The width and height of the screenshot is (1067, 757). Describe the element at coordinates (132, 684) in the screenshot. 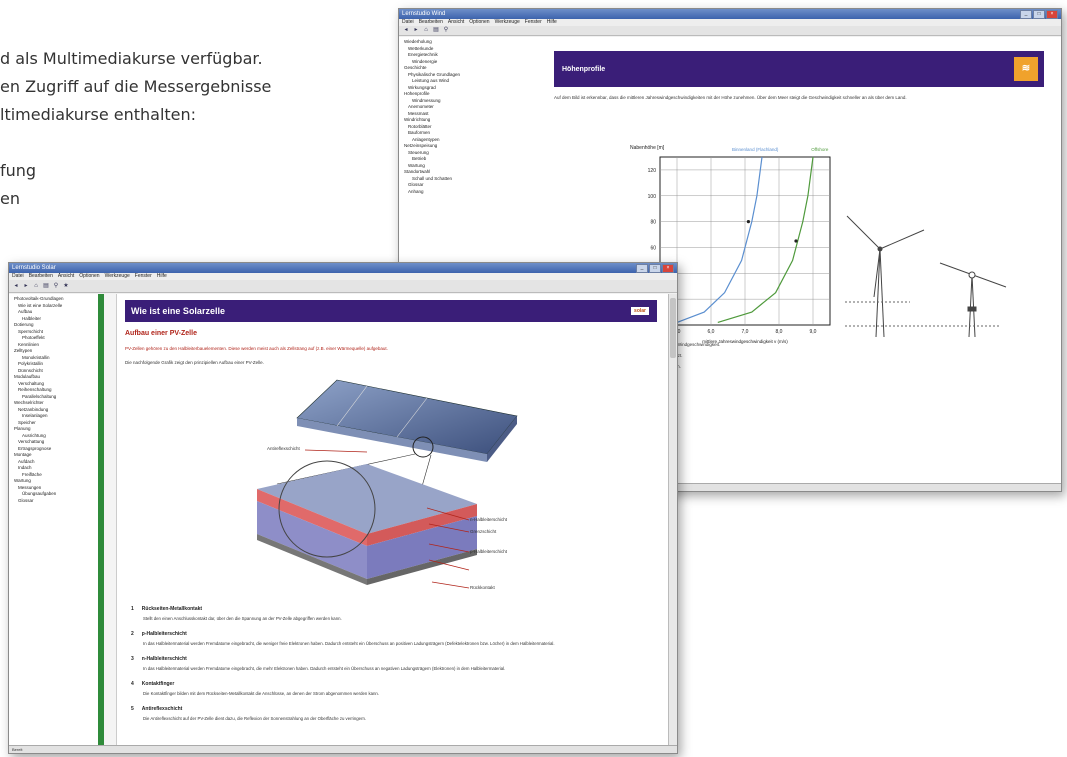

I see `list-item-number: 4` at that location.